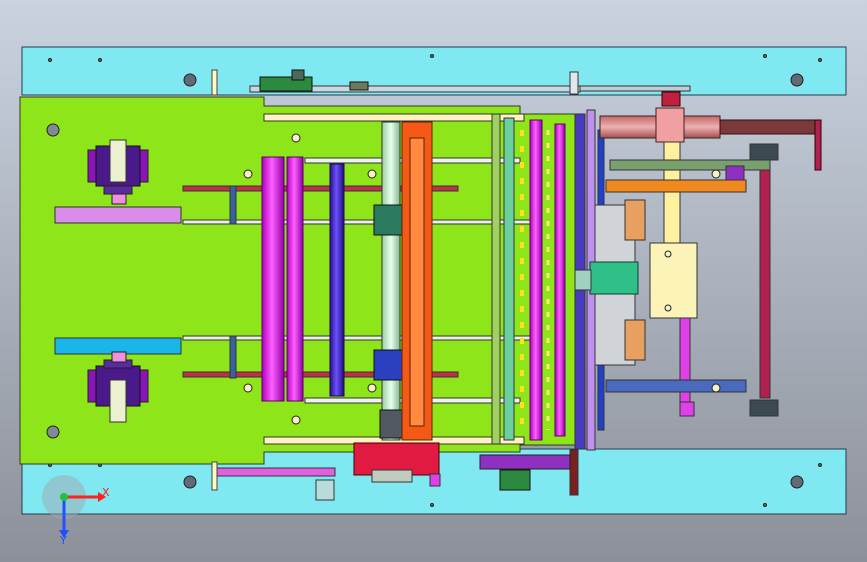  What do you see at coordinates (106, 492) in the screenshot?
I see `axis-x-label: X` at bounding box center [106, 492].